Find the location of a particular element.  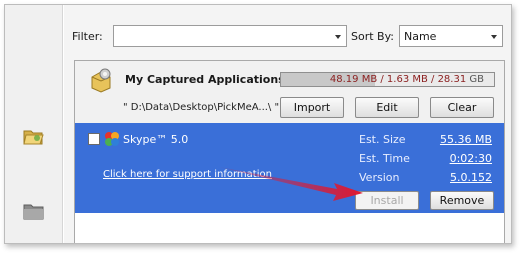

filter-row: Filter: Sort By: Name is located at coordinates (287, 37).